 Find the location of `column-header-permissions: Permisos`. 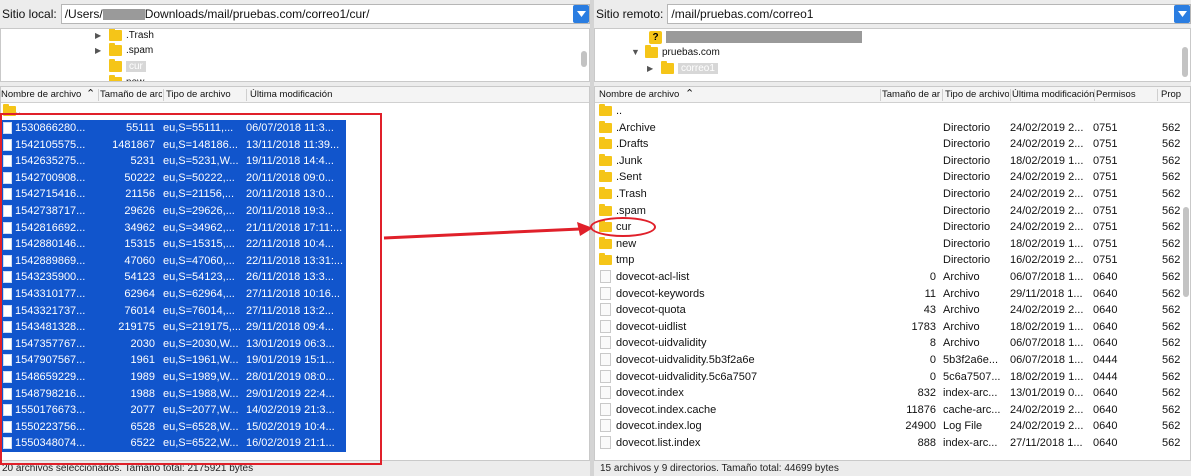

column-header-permissions: Permisos is located at coordinates (1125, 94).